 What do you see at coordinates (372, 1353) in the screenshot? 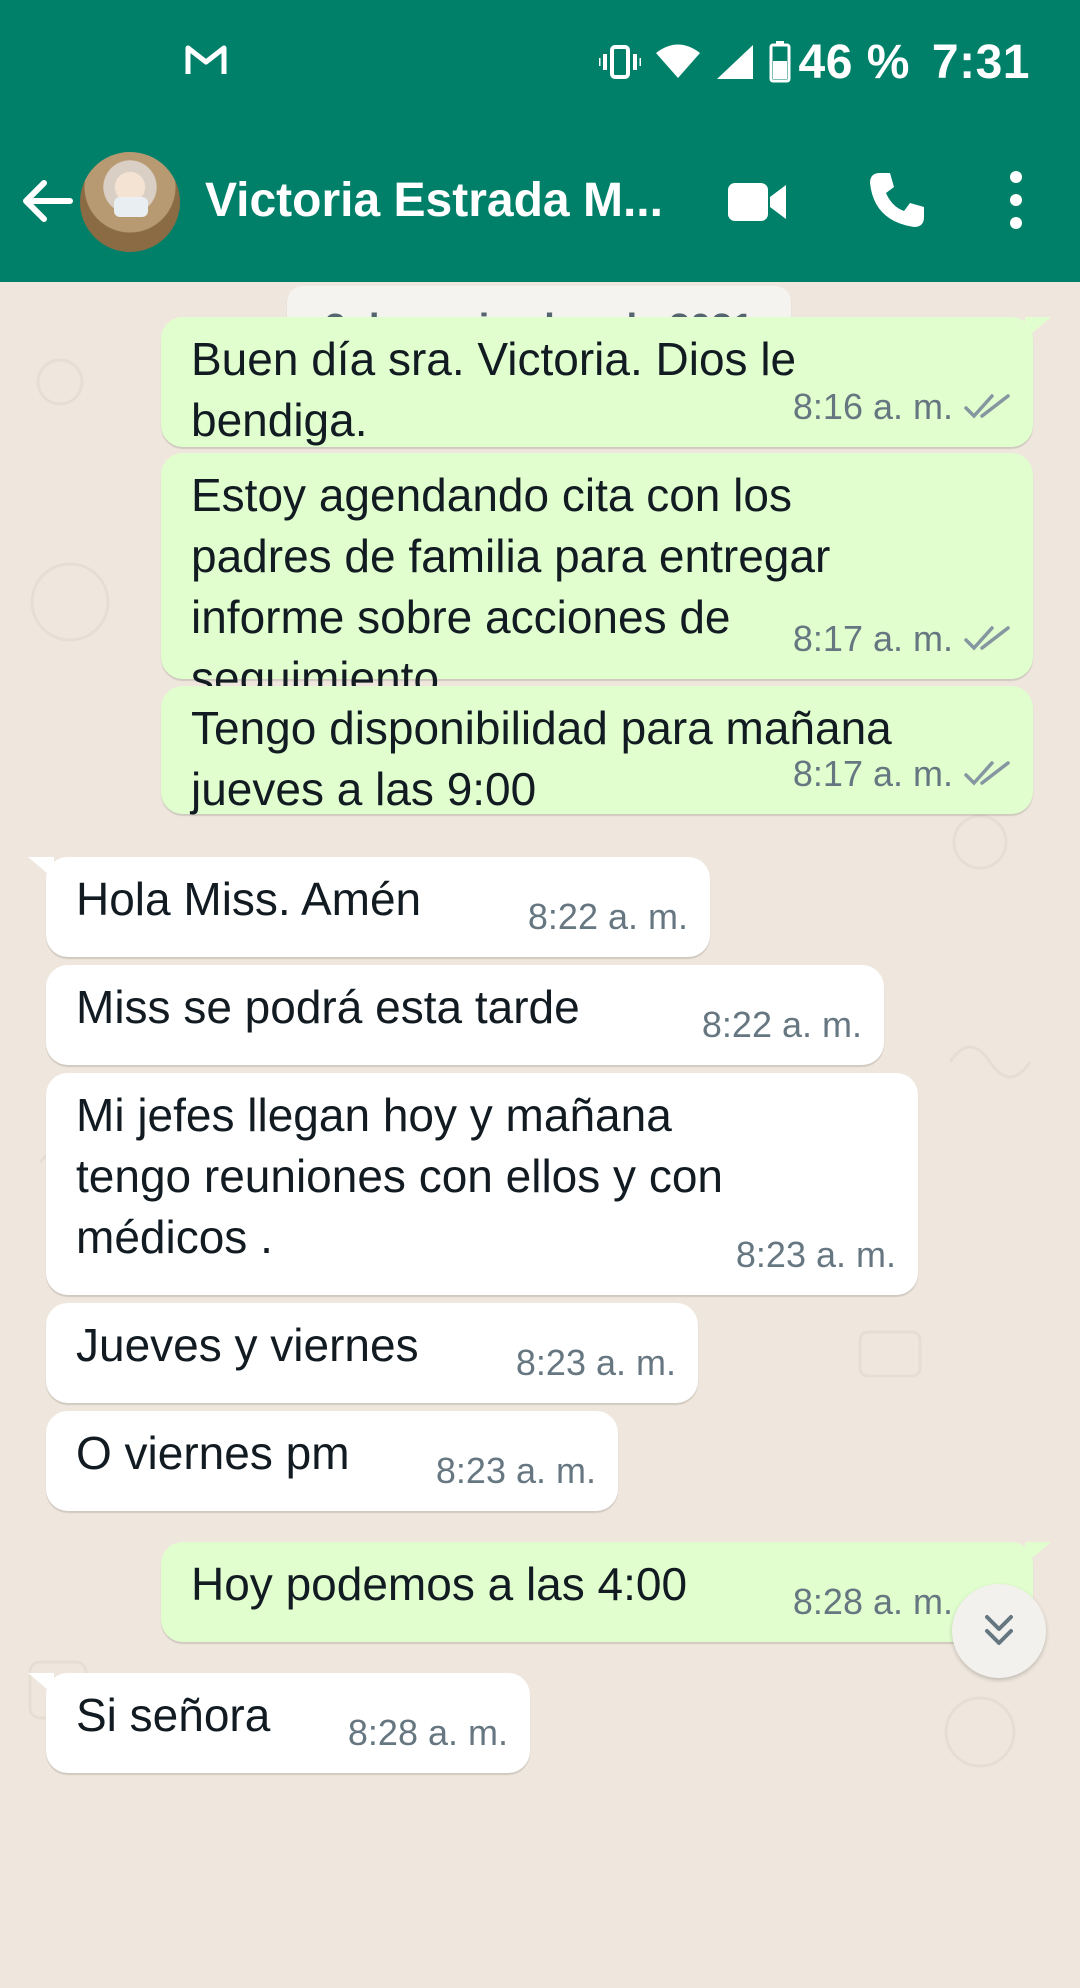
I see `message-incoming: Jueves y viernes 8:23 a. m.` at bounding box center [372, 1353].